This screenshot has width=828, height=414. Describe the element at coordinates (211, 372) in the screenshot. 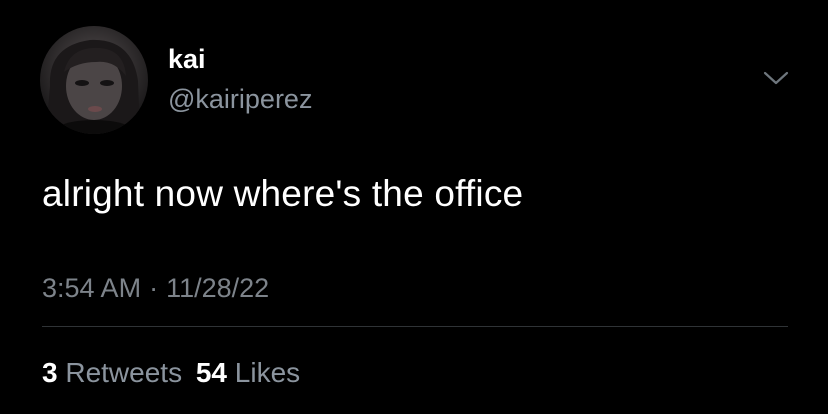

I see `likes-count: 54` at that location.